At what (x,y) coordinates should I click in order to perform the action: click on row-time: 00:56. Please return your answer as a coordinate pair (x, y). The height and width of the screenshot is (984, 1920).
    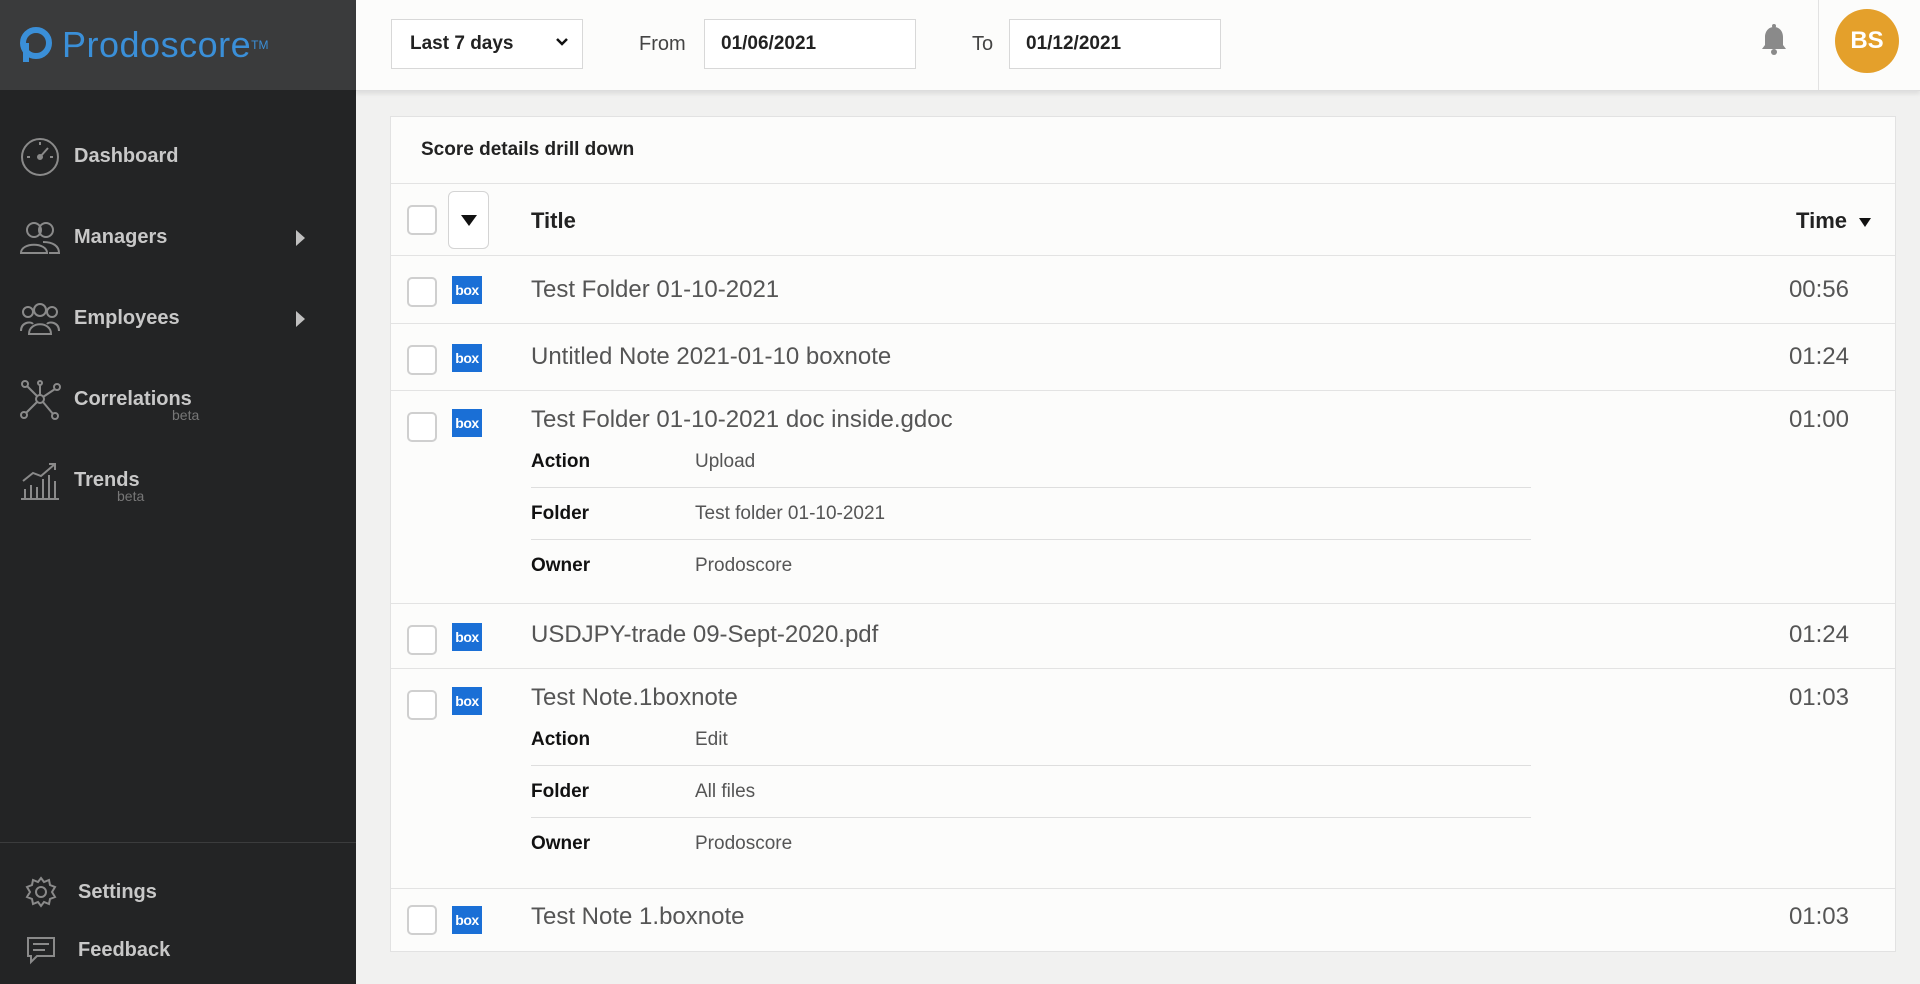
    Looking at the image, I should click on (1818, 289).